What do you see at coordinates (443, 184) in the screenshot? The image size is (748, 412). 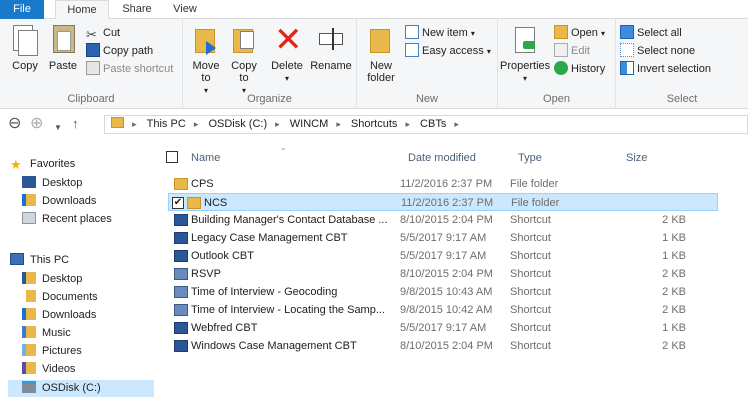 I see `file-row-cps: CPS 11/2/2016 2:37 PM File folder` at bounding box center [443, 184].